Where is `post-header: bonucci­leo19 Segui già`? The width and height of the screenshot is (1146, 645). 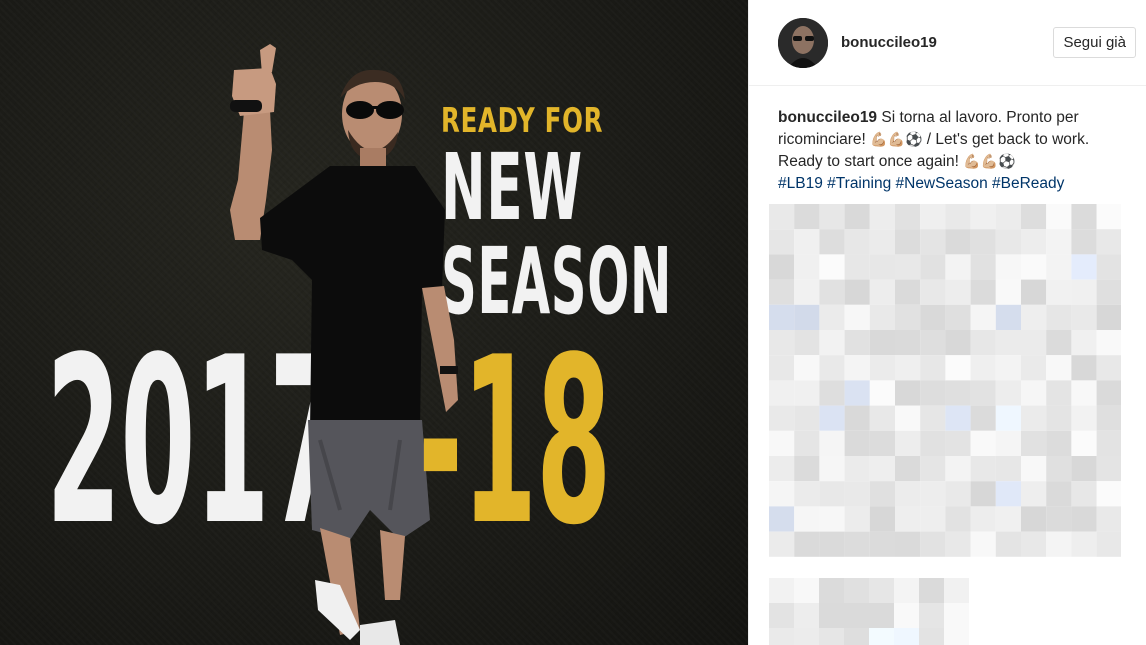
post-header: bonucci­leo19 Segui già is located at coordinates (947, 43).